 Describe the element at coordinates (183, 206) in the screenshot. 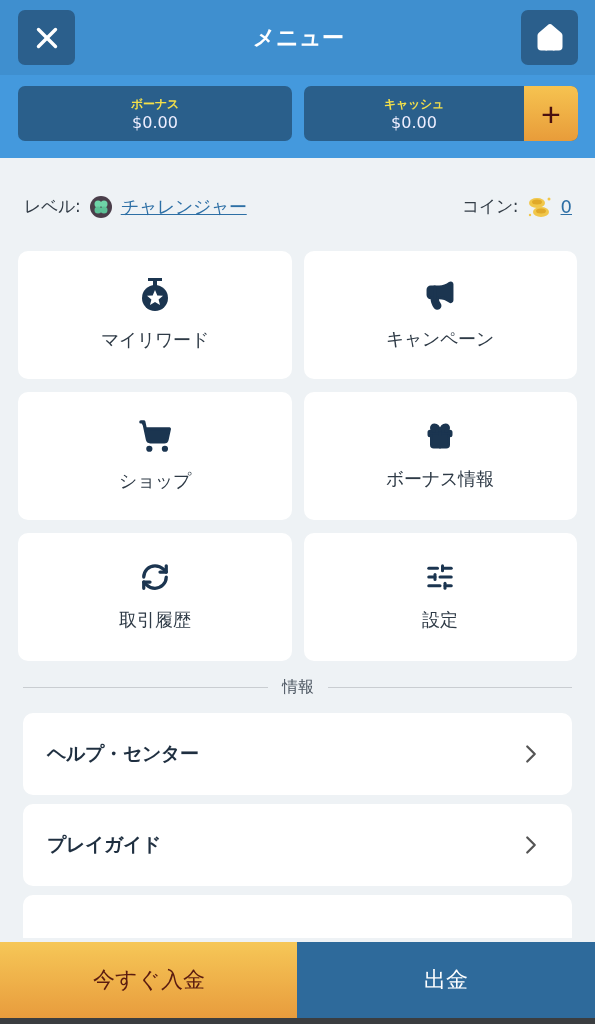

I see `level-link: チャレンジャー` at that location.